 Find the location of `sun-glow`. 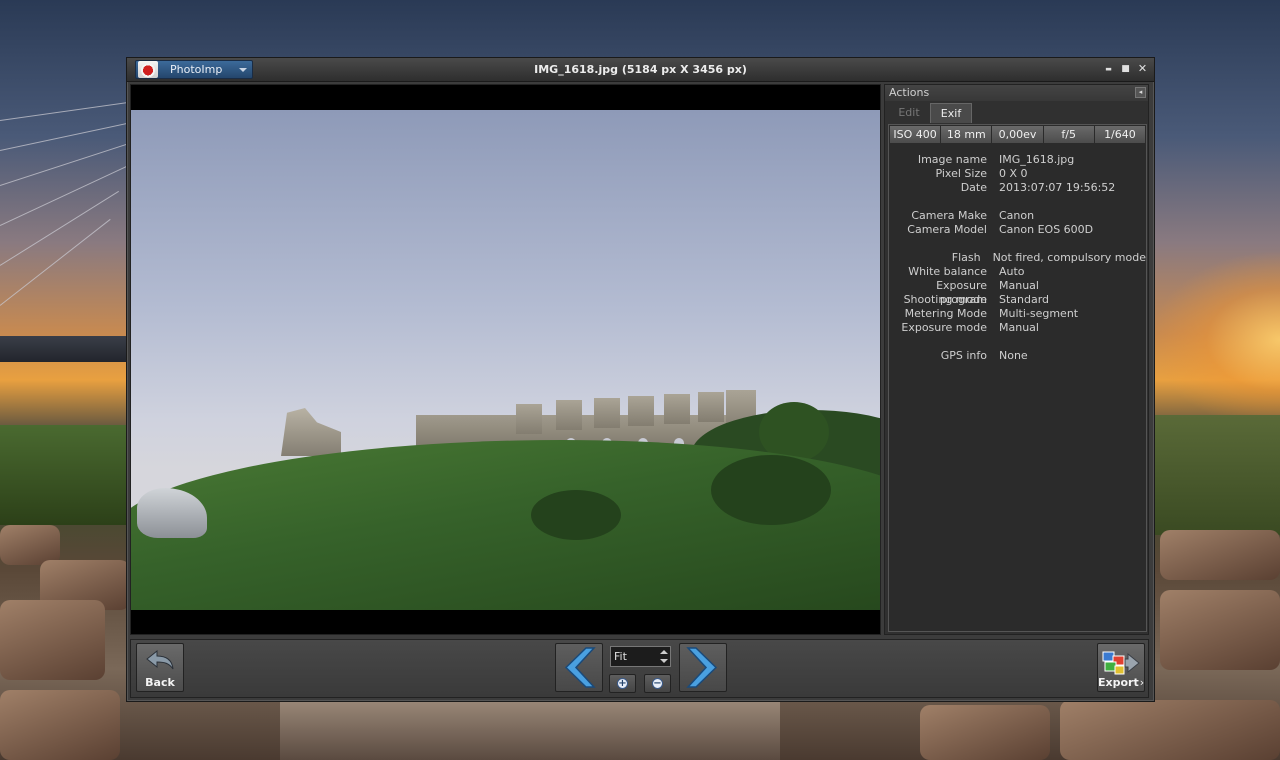

sun-glow is located at coordinates (1215, 340).